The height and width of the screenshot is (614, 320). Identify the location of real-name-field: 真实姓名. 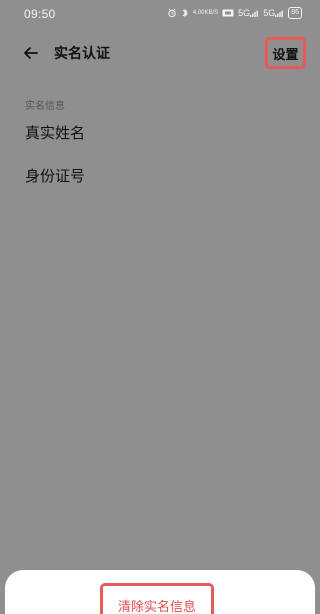
(55, 132).